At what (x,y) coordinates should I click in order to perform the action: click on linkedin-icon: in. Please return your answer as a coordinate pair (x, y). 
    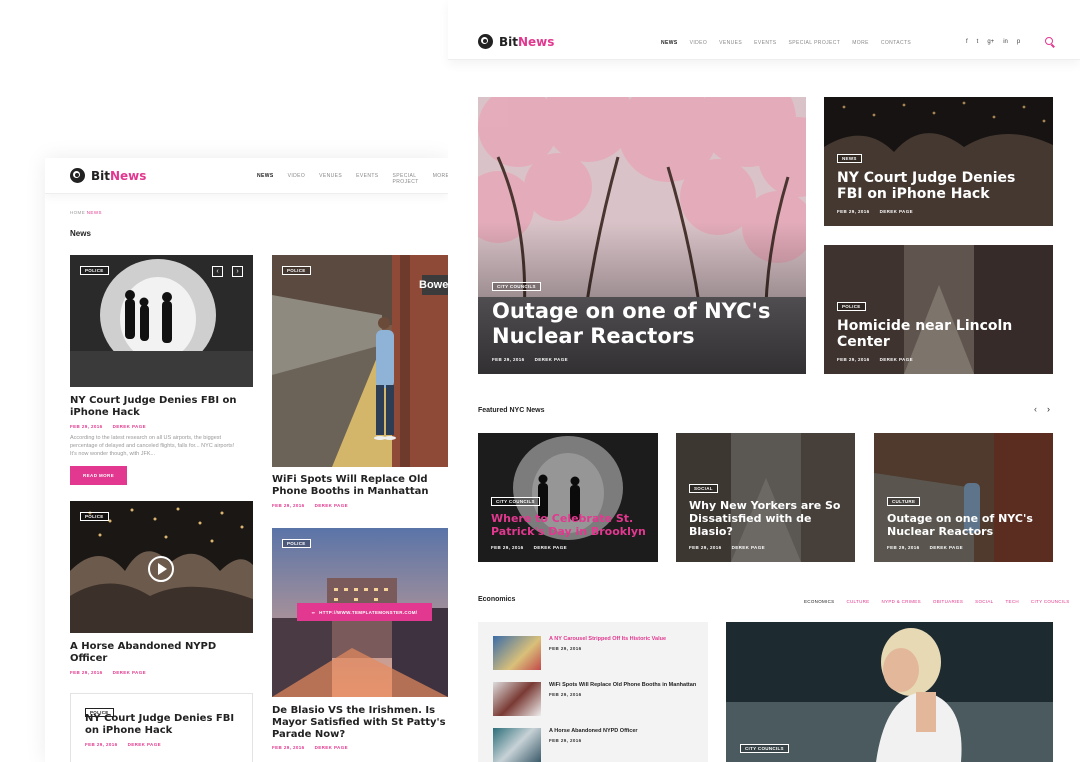
    Looking at the image, I should click on (1005, 42).